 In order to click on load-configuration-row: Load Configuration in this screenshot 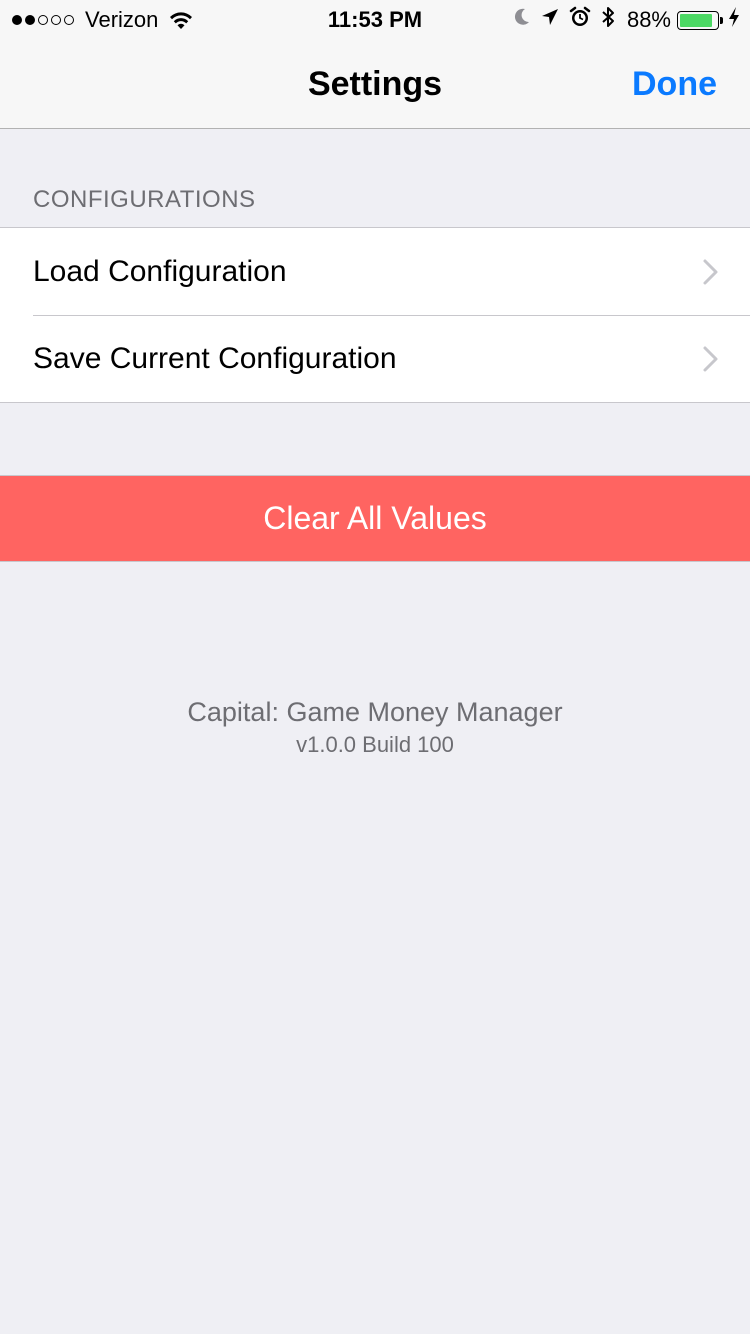, I will do `click(375, 271)`.